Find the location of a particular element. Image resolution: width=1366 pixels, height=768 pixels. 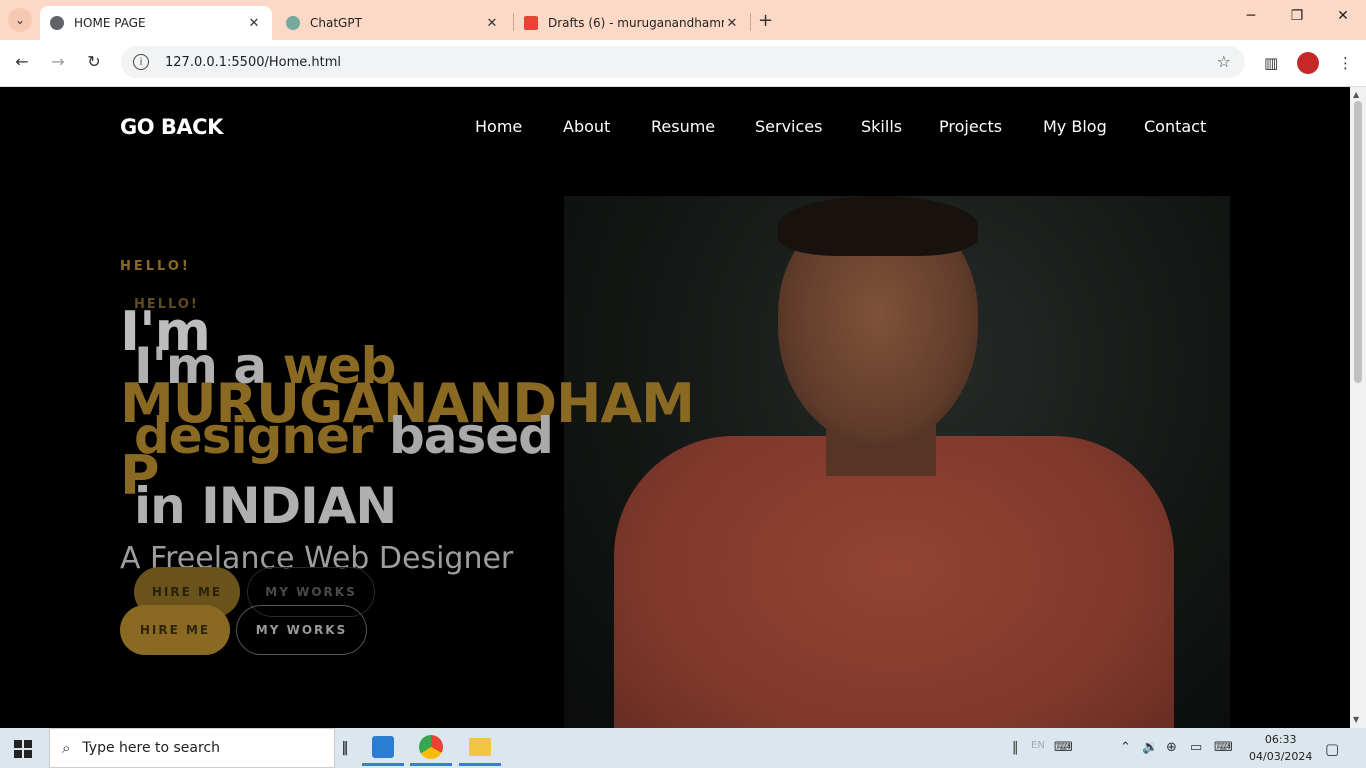

page-scrollbar: ▲ ▼ is located at coordinates (1358, 407).